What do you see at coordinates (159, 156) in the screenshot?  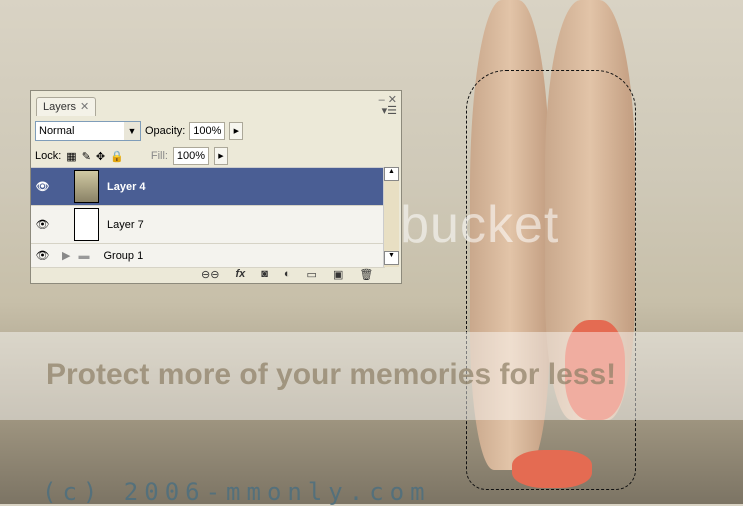 I see `fill-label: Fill:` at bounding box center [159, 156].